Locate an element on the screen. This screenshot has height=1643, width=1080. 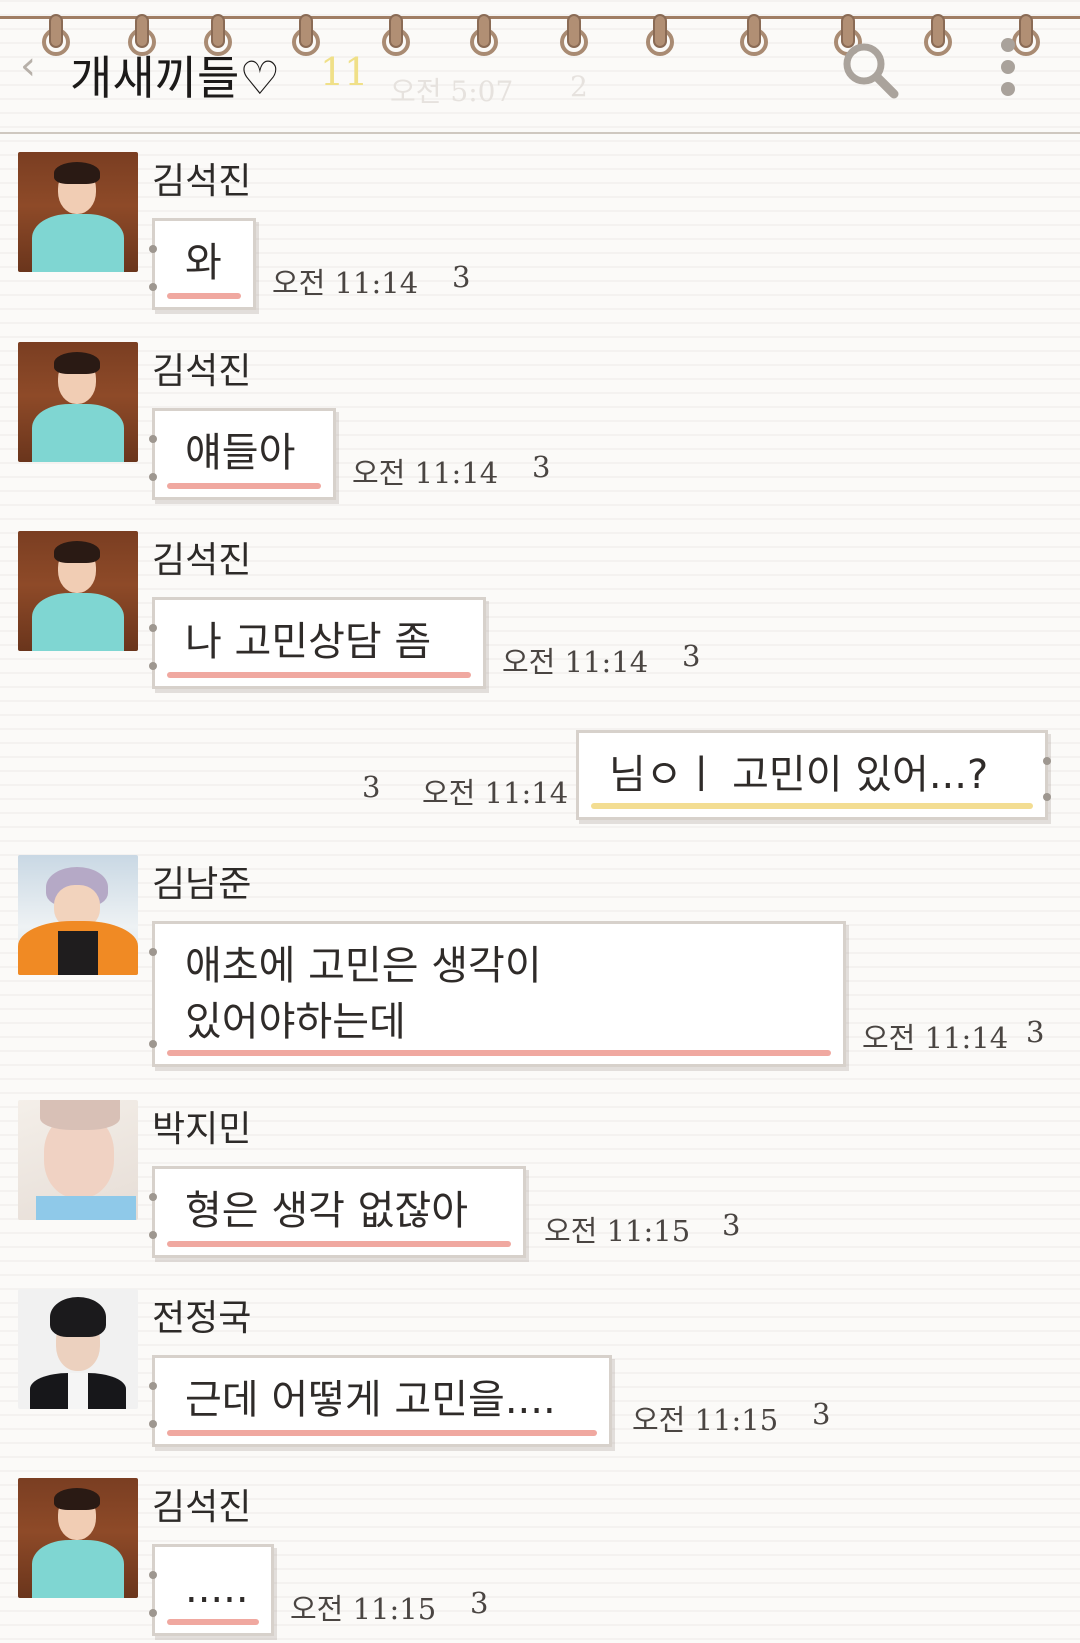
member-count: 11 is located at coordinates (344, 72).